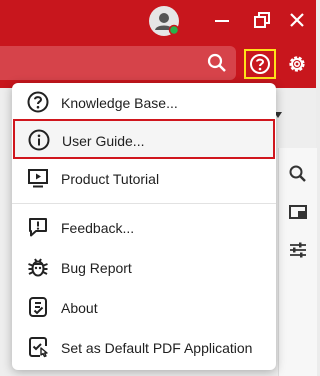  I want to click on menu-item-label: About, so click(79, 308).